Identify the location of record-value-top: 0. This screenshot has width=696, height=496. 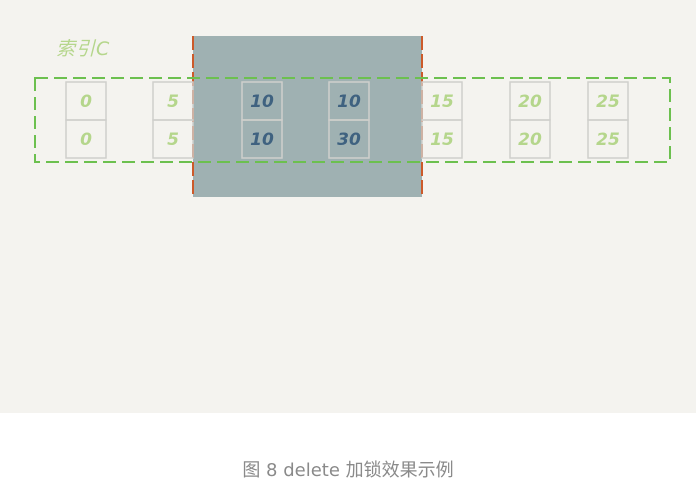
(86, 102).